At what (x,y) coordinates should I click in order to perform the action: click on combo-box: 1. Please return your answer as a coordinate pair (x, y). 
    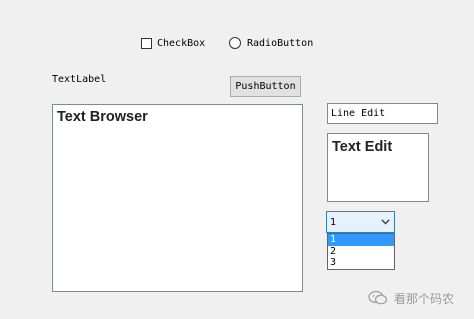
    Looking at the image, I should click on (360, 222).